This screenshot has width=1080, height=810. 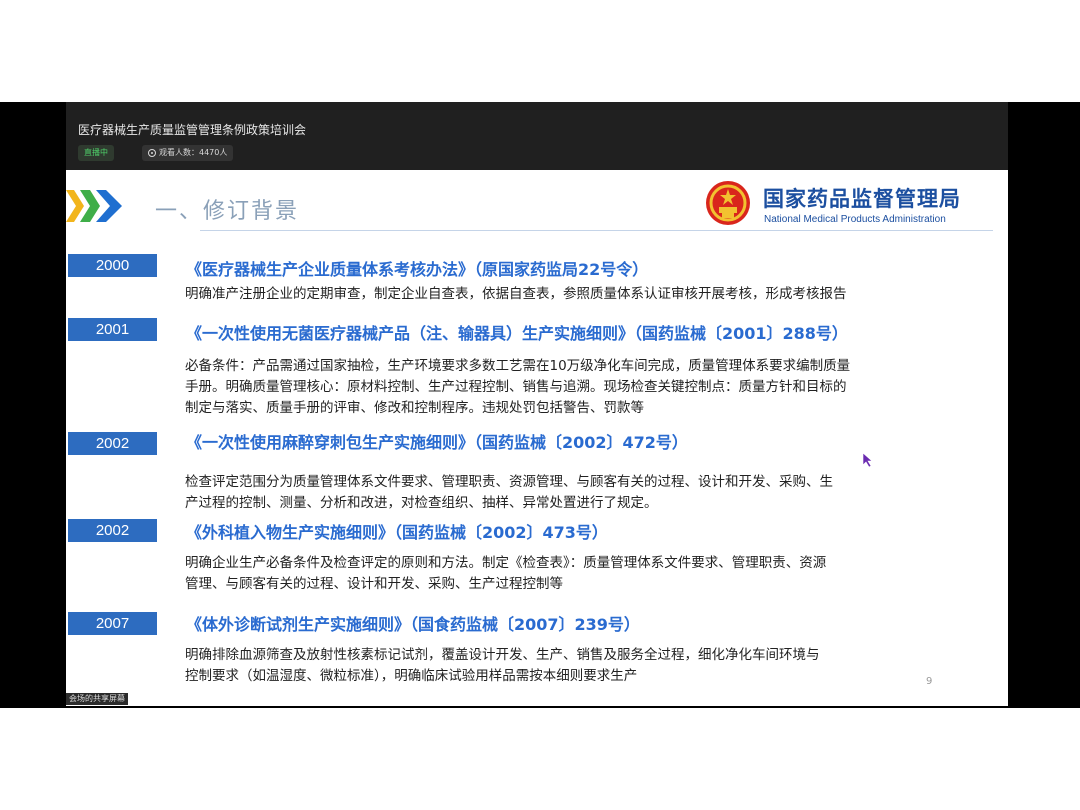 I want to click on live-status-badge: 直播中, so click(x=96, y=153).